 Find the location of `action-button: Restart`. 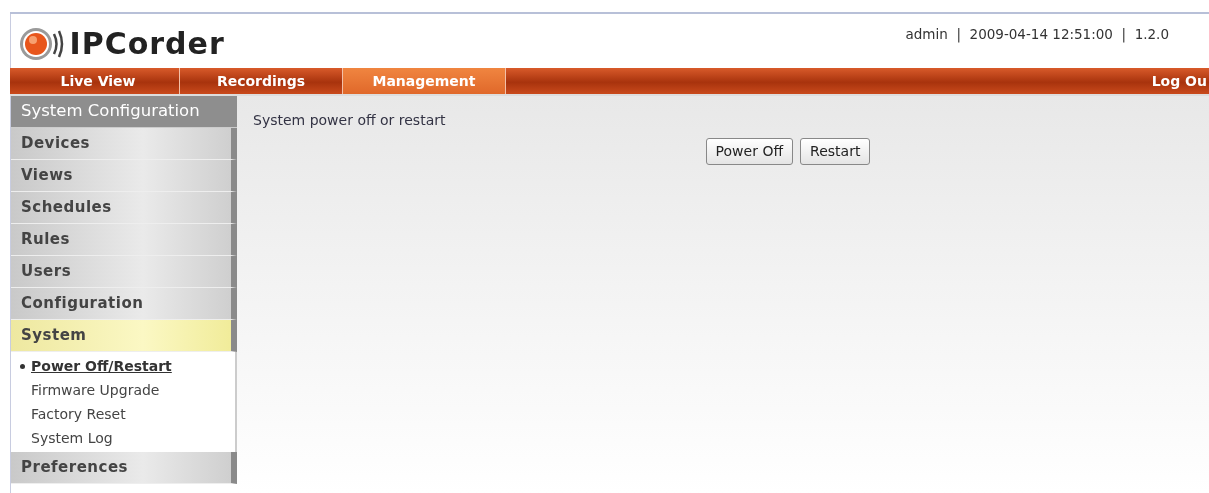

action-button: Restart is located at coordinates (835, 151).